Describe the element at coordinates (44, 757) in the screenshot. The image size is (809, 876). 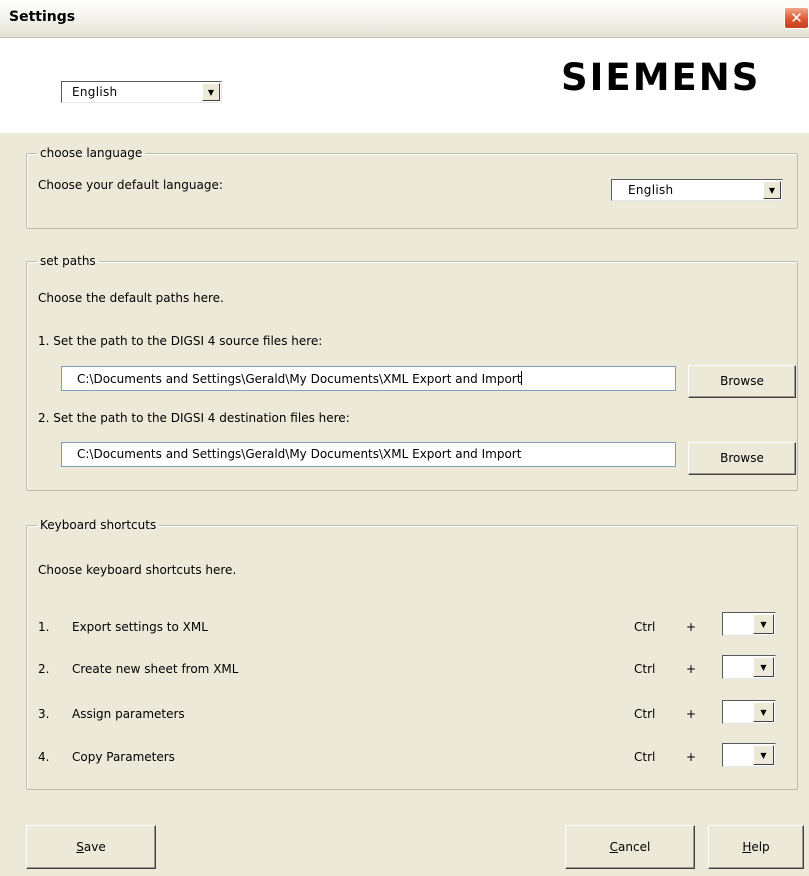
I see `shortcut-row-number: 4.` at that location.